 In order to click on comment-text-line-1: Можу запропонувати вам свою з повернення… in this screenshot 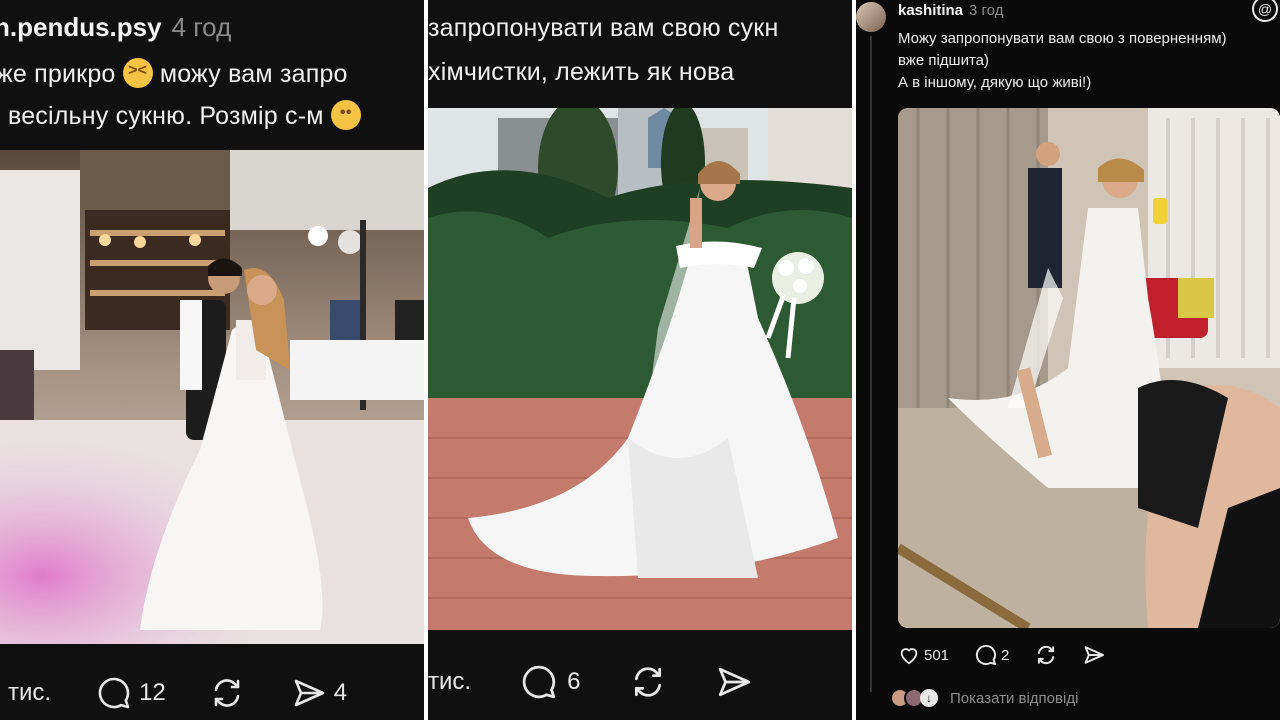, I will do `click(1062, 38)`.